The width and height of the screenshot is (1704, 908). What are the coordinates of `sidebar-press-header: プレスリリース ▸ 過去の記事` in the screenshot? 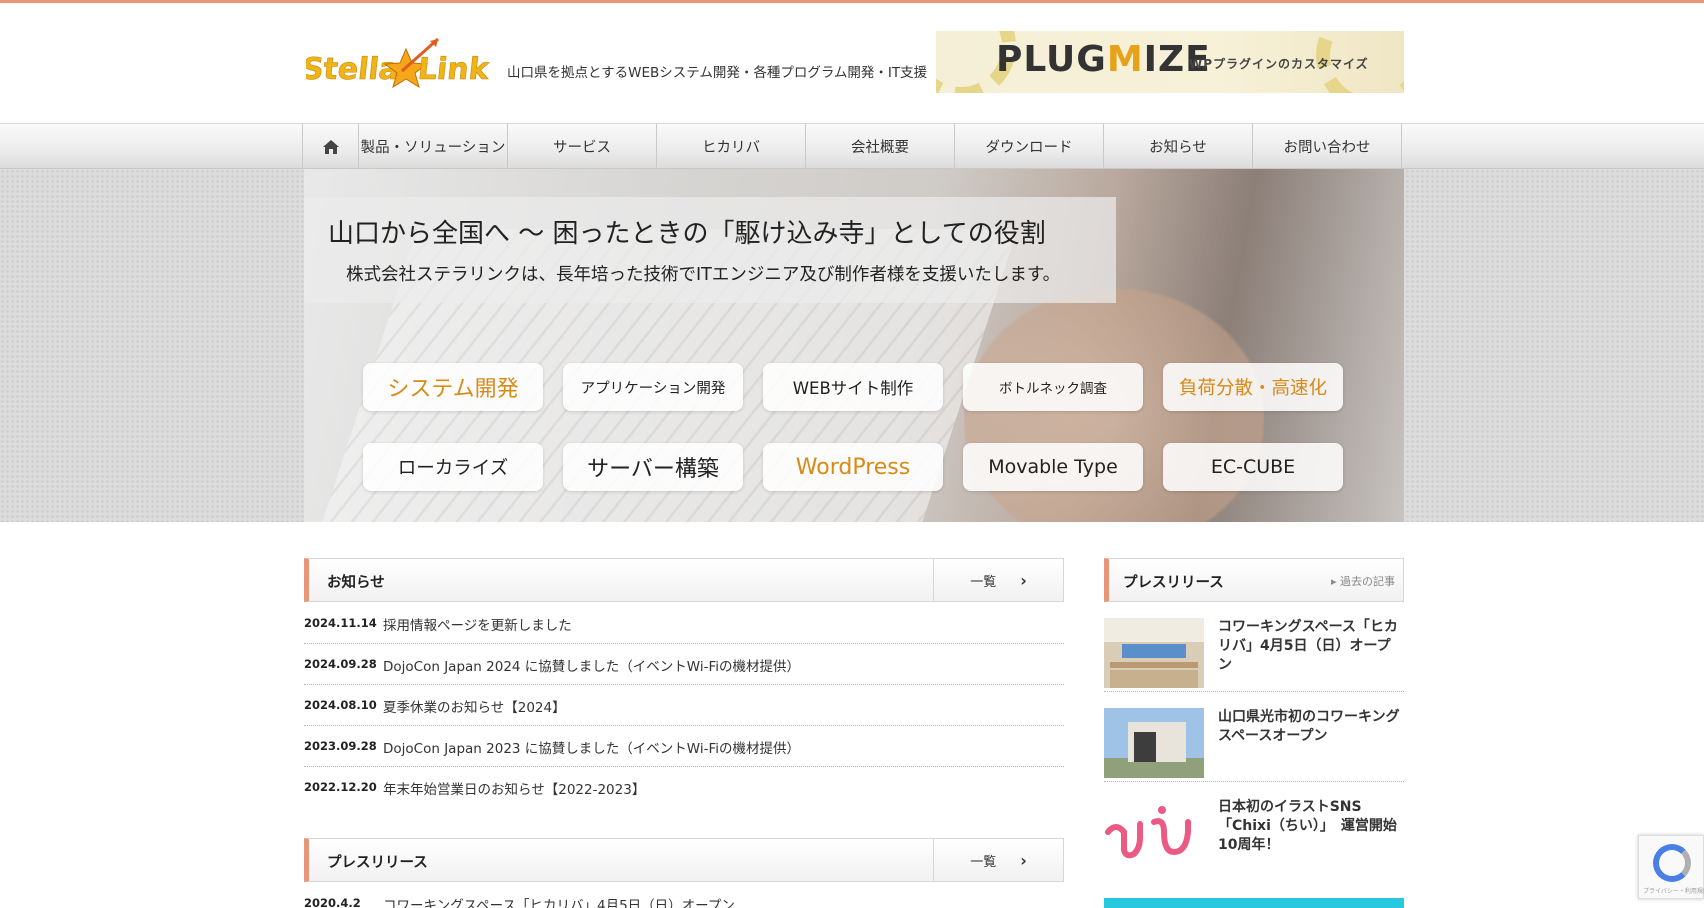 It's located at (1254, 580).